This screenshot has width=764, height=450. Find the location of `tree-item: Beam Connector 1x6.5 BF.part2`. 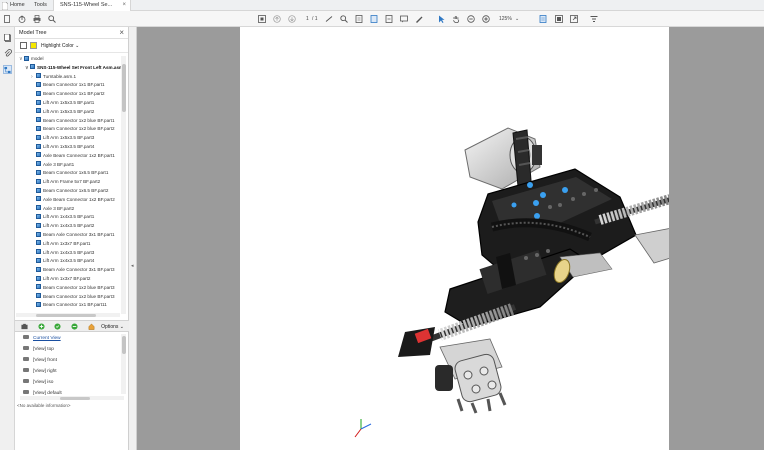

tree-item: Beam Connector 1x6.5 BF.part2 is located at coordinates (69, 191).